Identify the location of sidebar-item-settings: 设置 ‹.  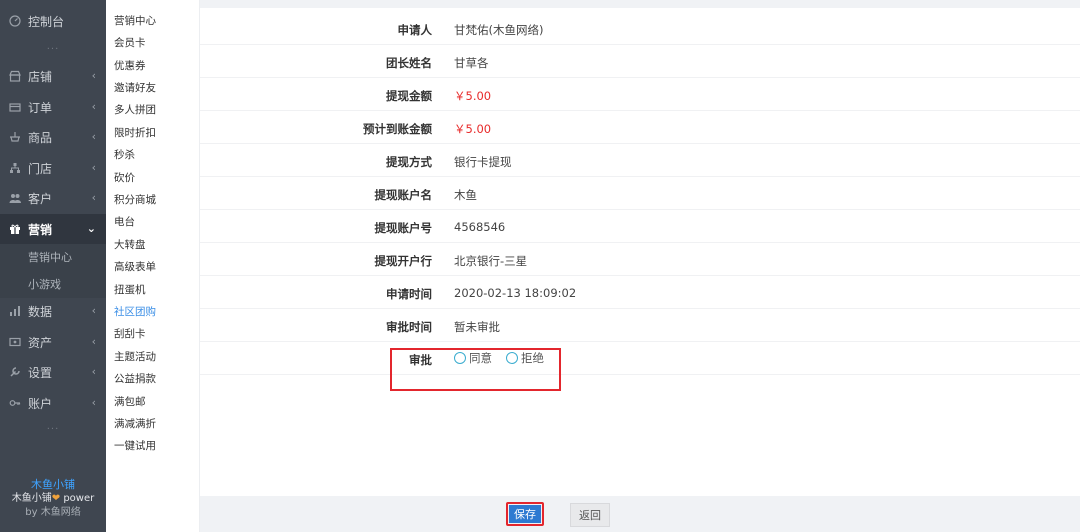
(53, 372).